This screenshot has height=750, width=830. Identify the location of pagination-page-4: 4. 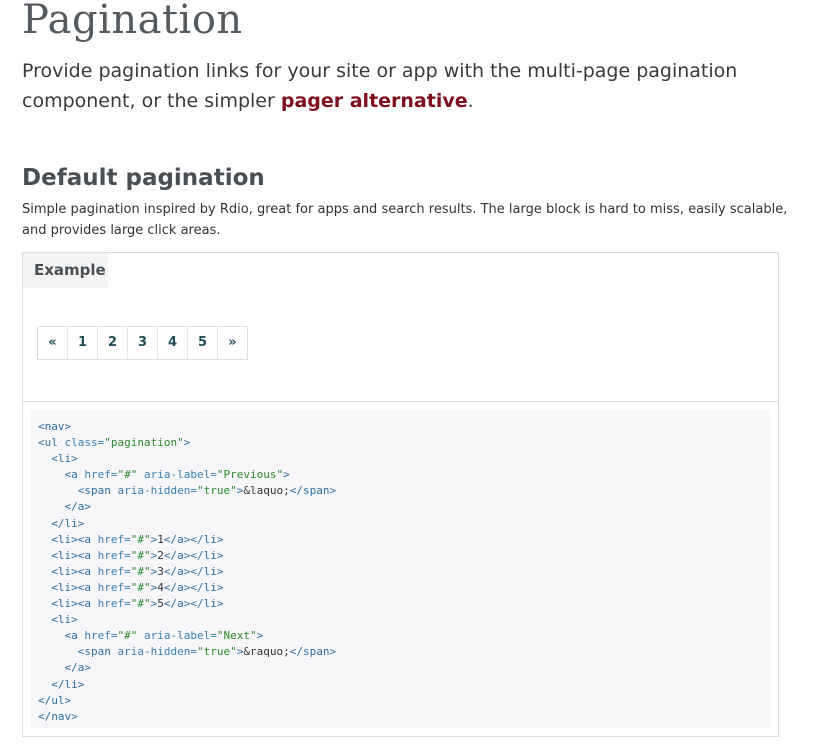
(172, 343).